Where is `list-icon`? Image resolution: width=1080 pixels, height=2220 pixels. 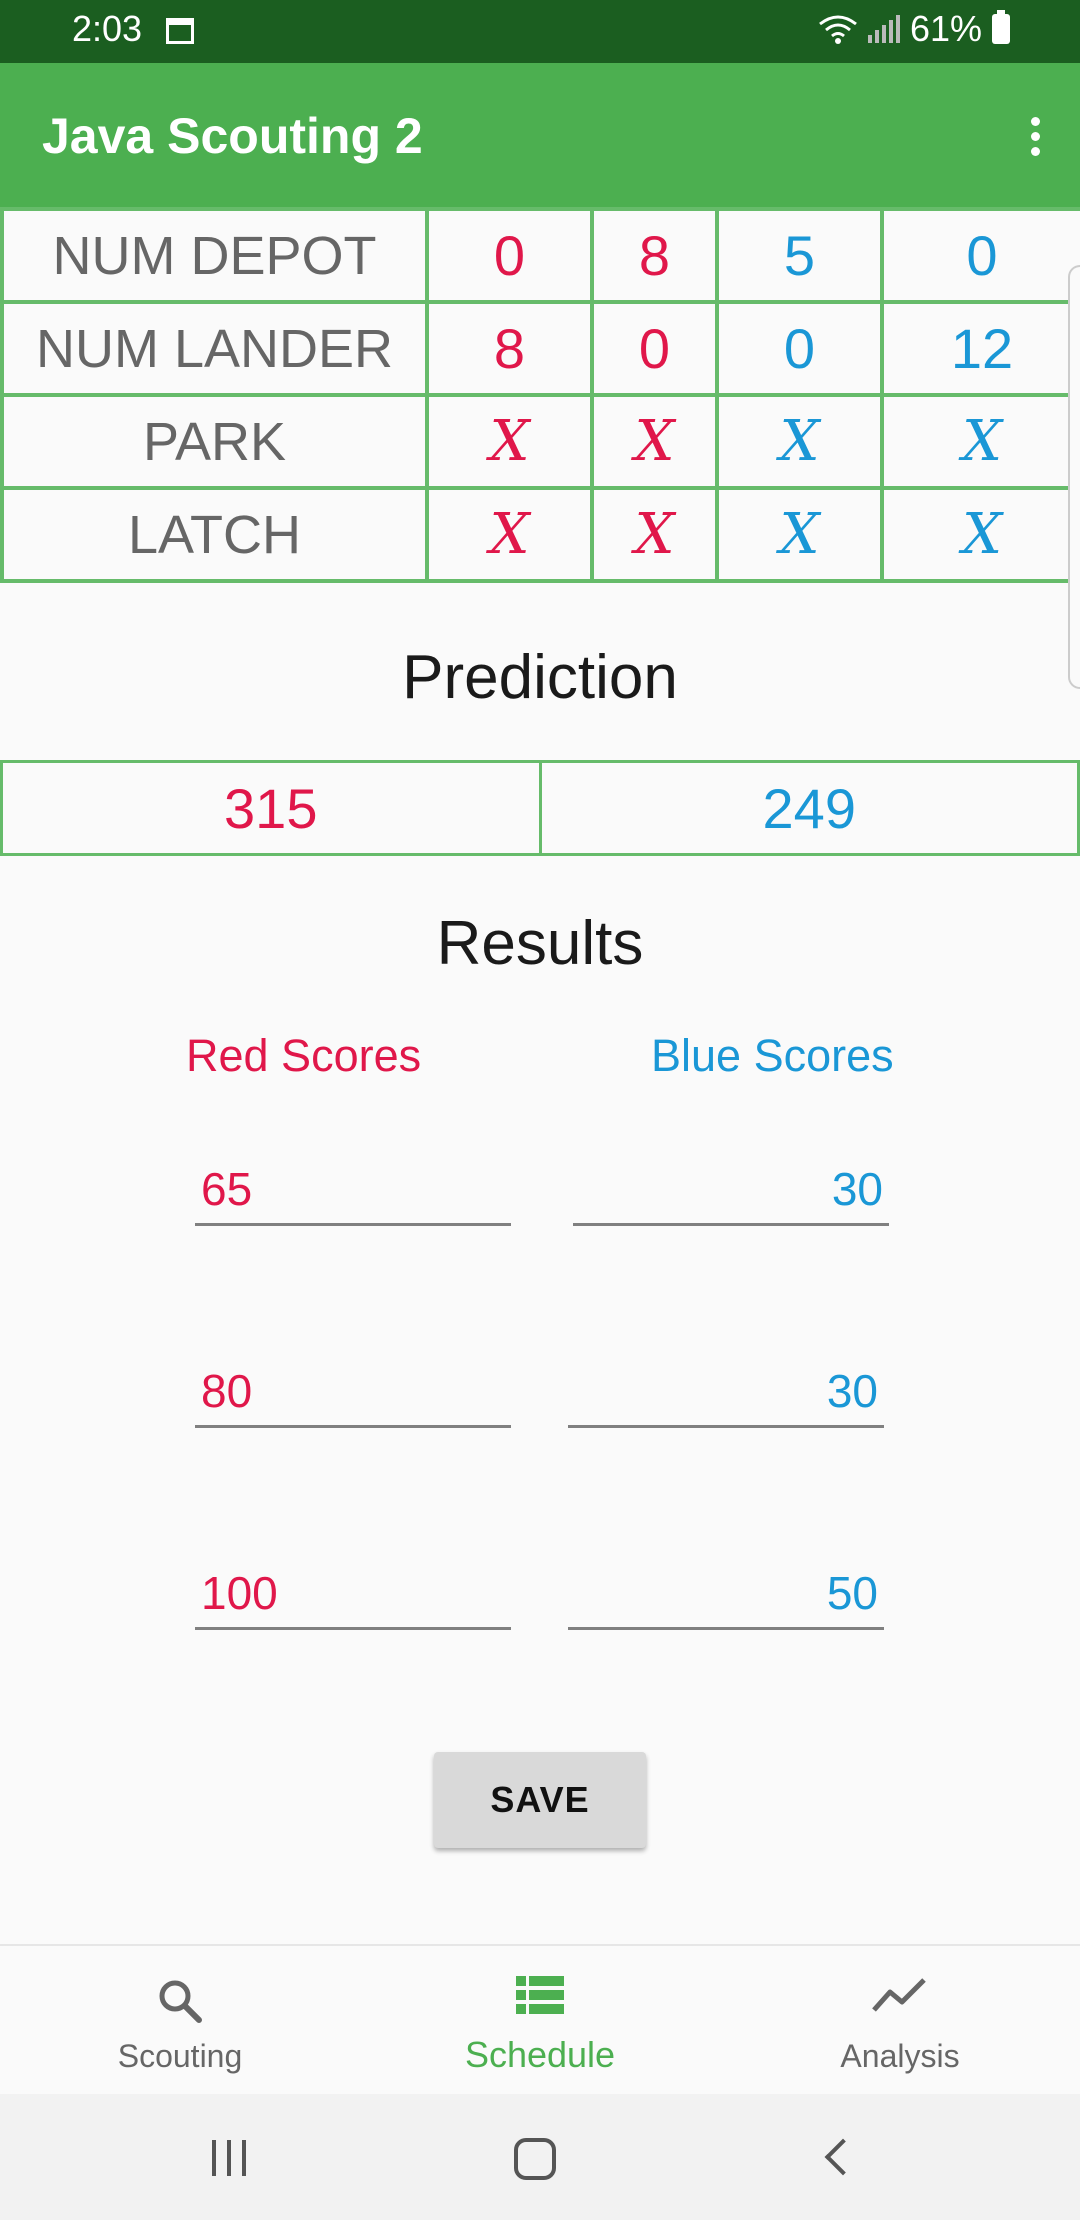
list-icon is located at coordinates (540, 1995).